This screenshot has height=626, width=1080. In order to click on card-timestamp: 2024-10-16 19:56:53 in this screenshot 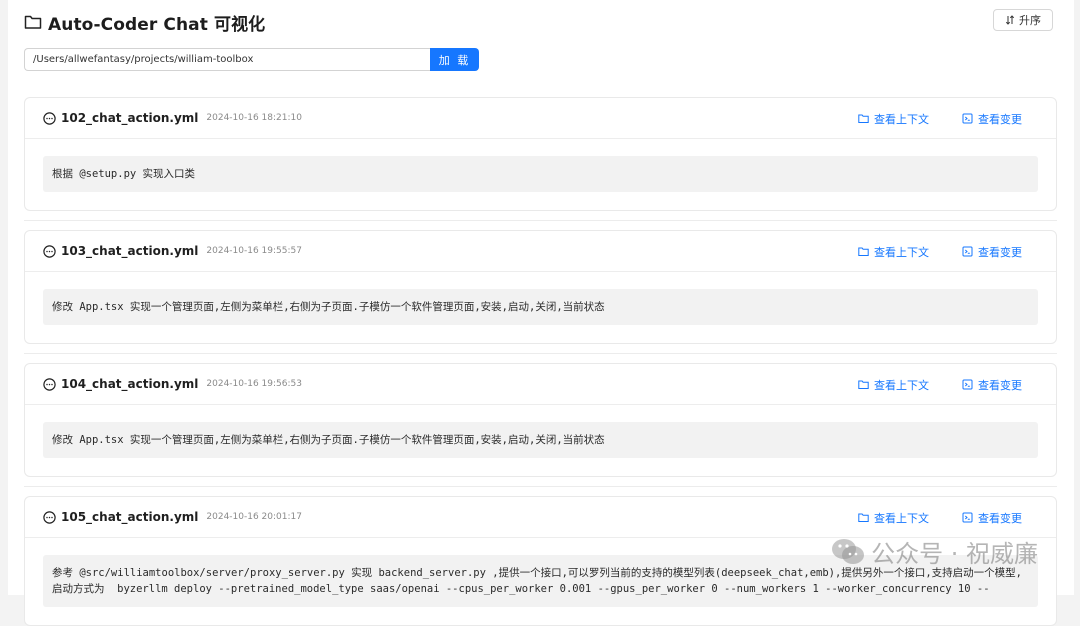, I will do `click(254, 384)`.